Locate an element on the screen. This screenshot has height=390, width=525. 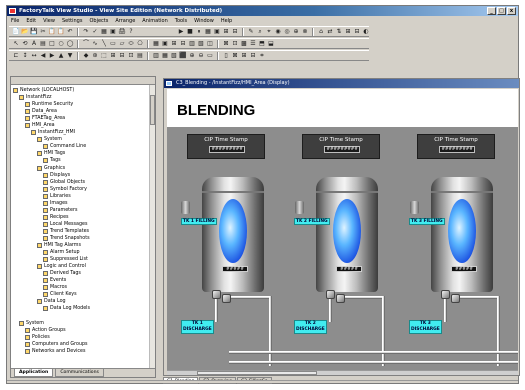
arrange-tool-icon: ▦ is located at coordinates (165, 56).